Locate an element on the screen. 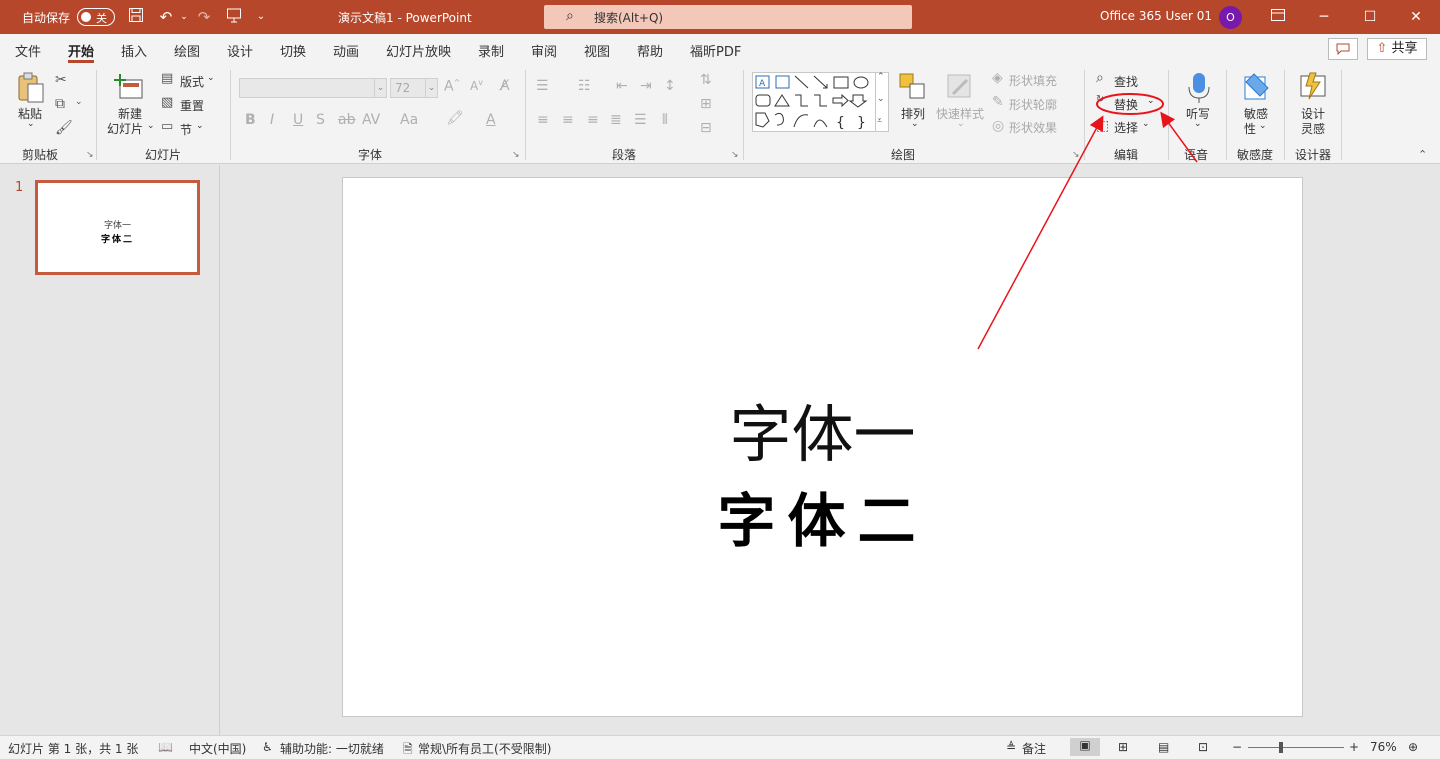 This screenshot has height=759, width=1440. language: 中文(中国) is located at coordinates (217, 748).